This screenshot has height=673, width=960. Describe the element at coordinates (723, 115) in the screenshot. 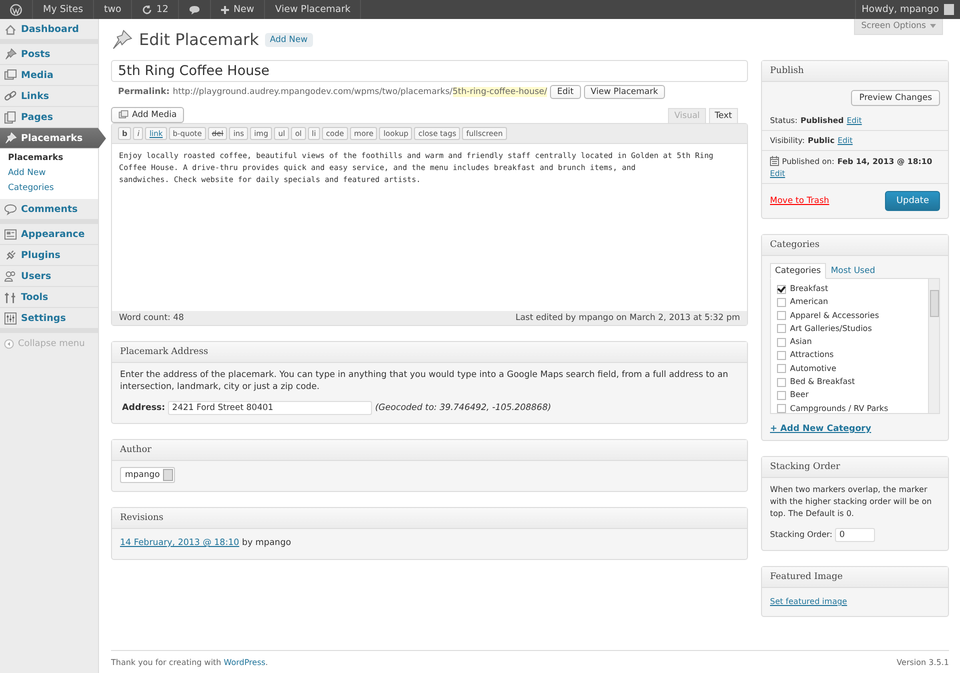

I see `editor-tab: Text` at that location.